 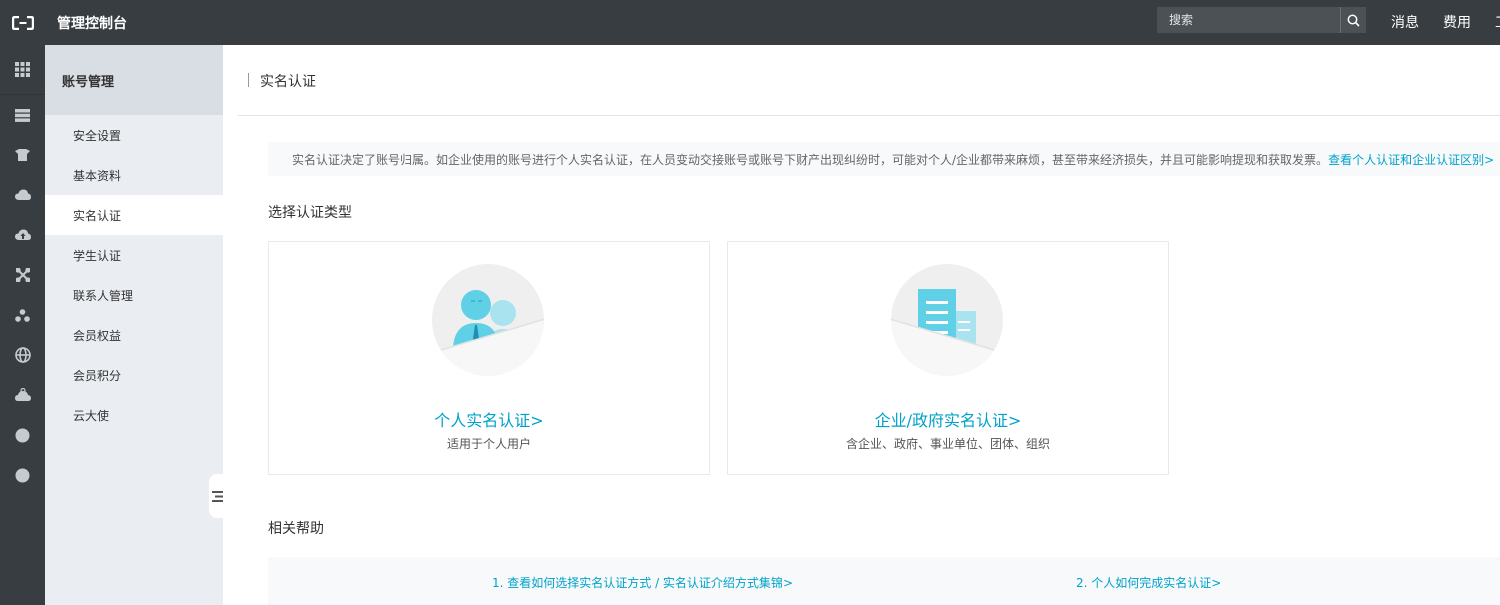 What do you see at coordinates (948, 419) in the screenshot?
I see `enterprise-cert-title: 企业/政府实名认证>` at bounding box center [948, 419].